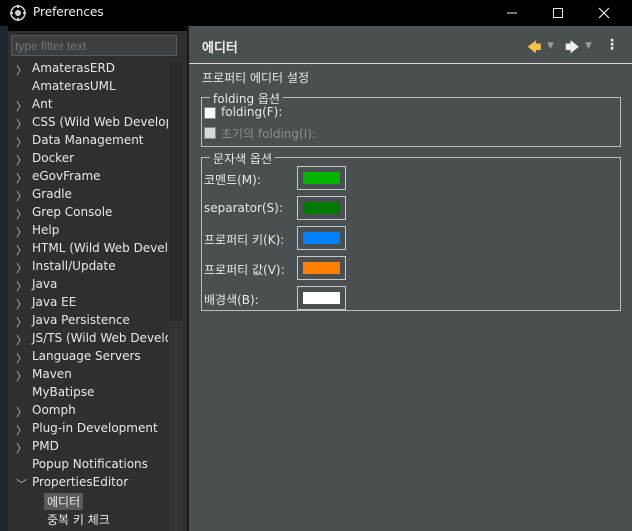 This screenshot has height=531, width=632. I want to click on view-menu-button: ⋮, so click(612, 45).